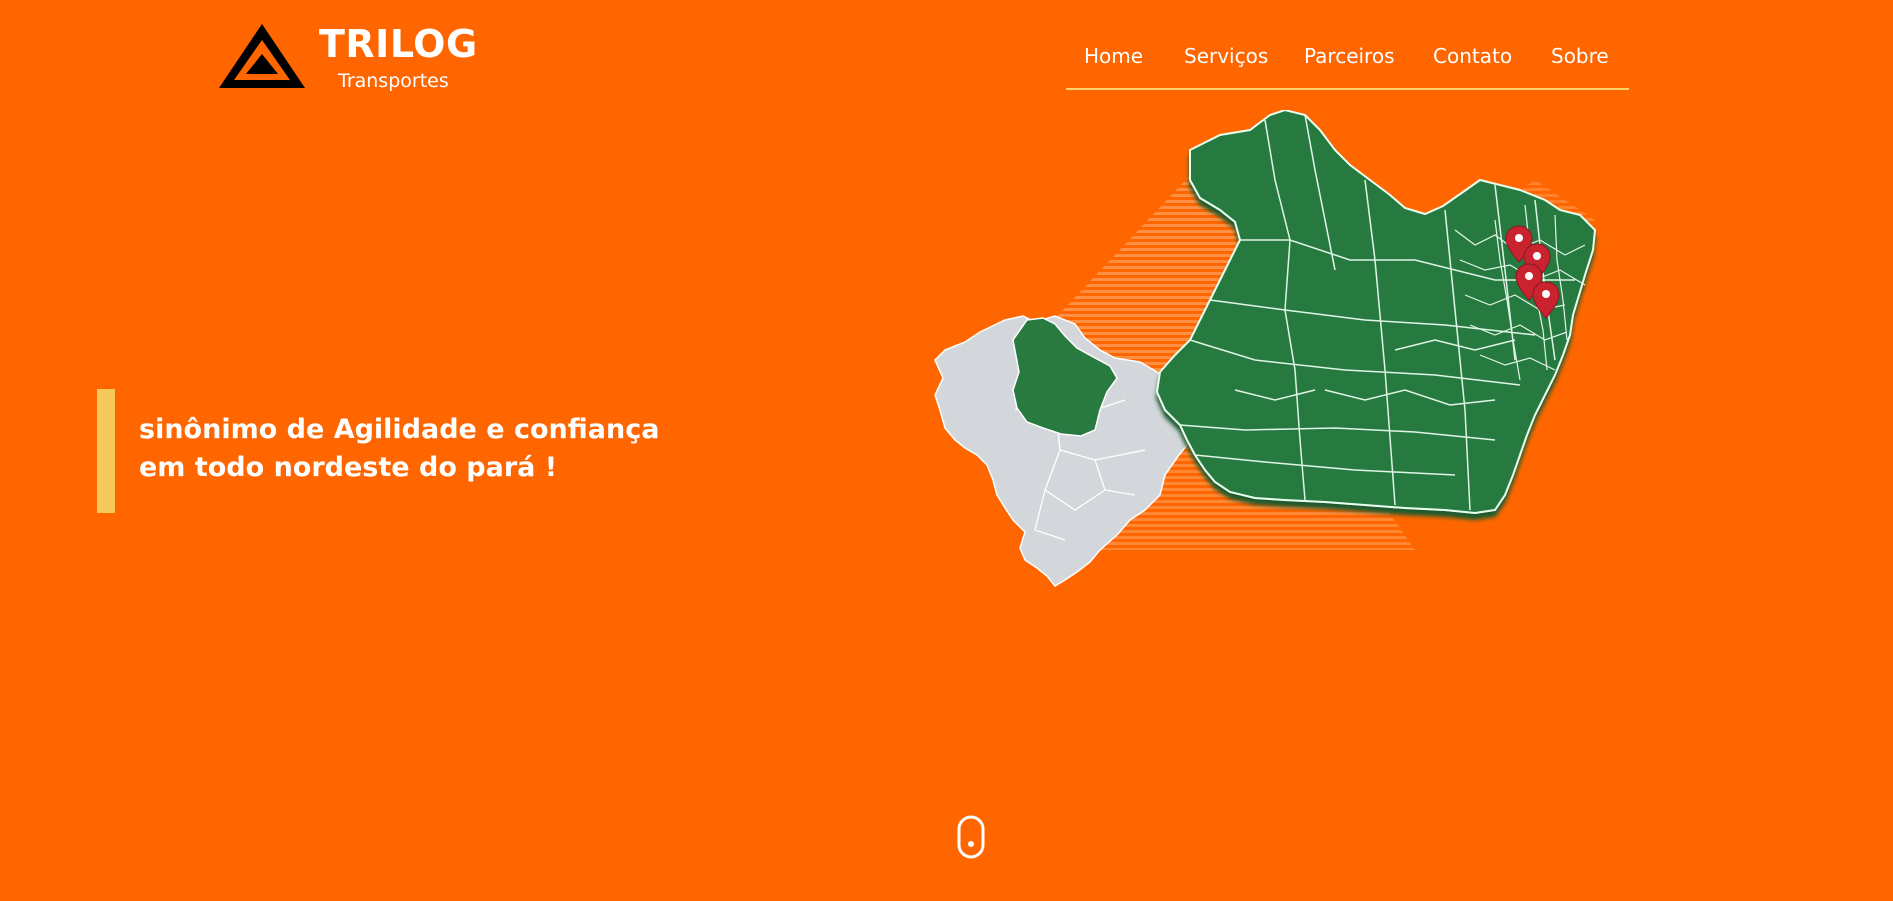  I want to click on mouse-scroll-icon, so click(971, 837).